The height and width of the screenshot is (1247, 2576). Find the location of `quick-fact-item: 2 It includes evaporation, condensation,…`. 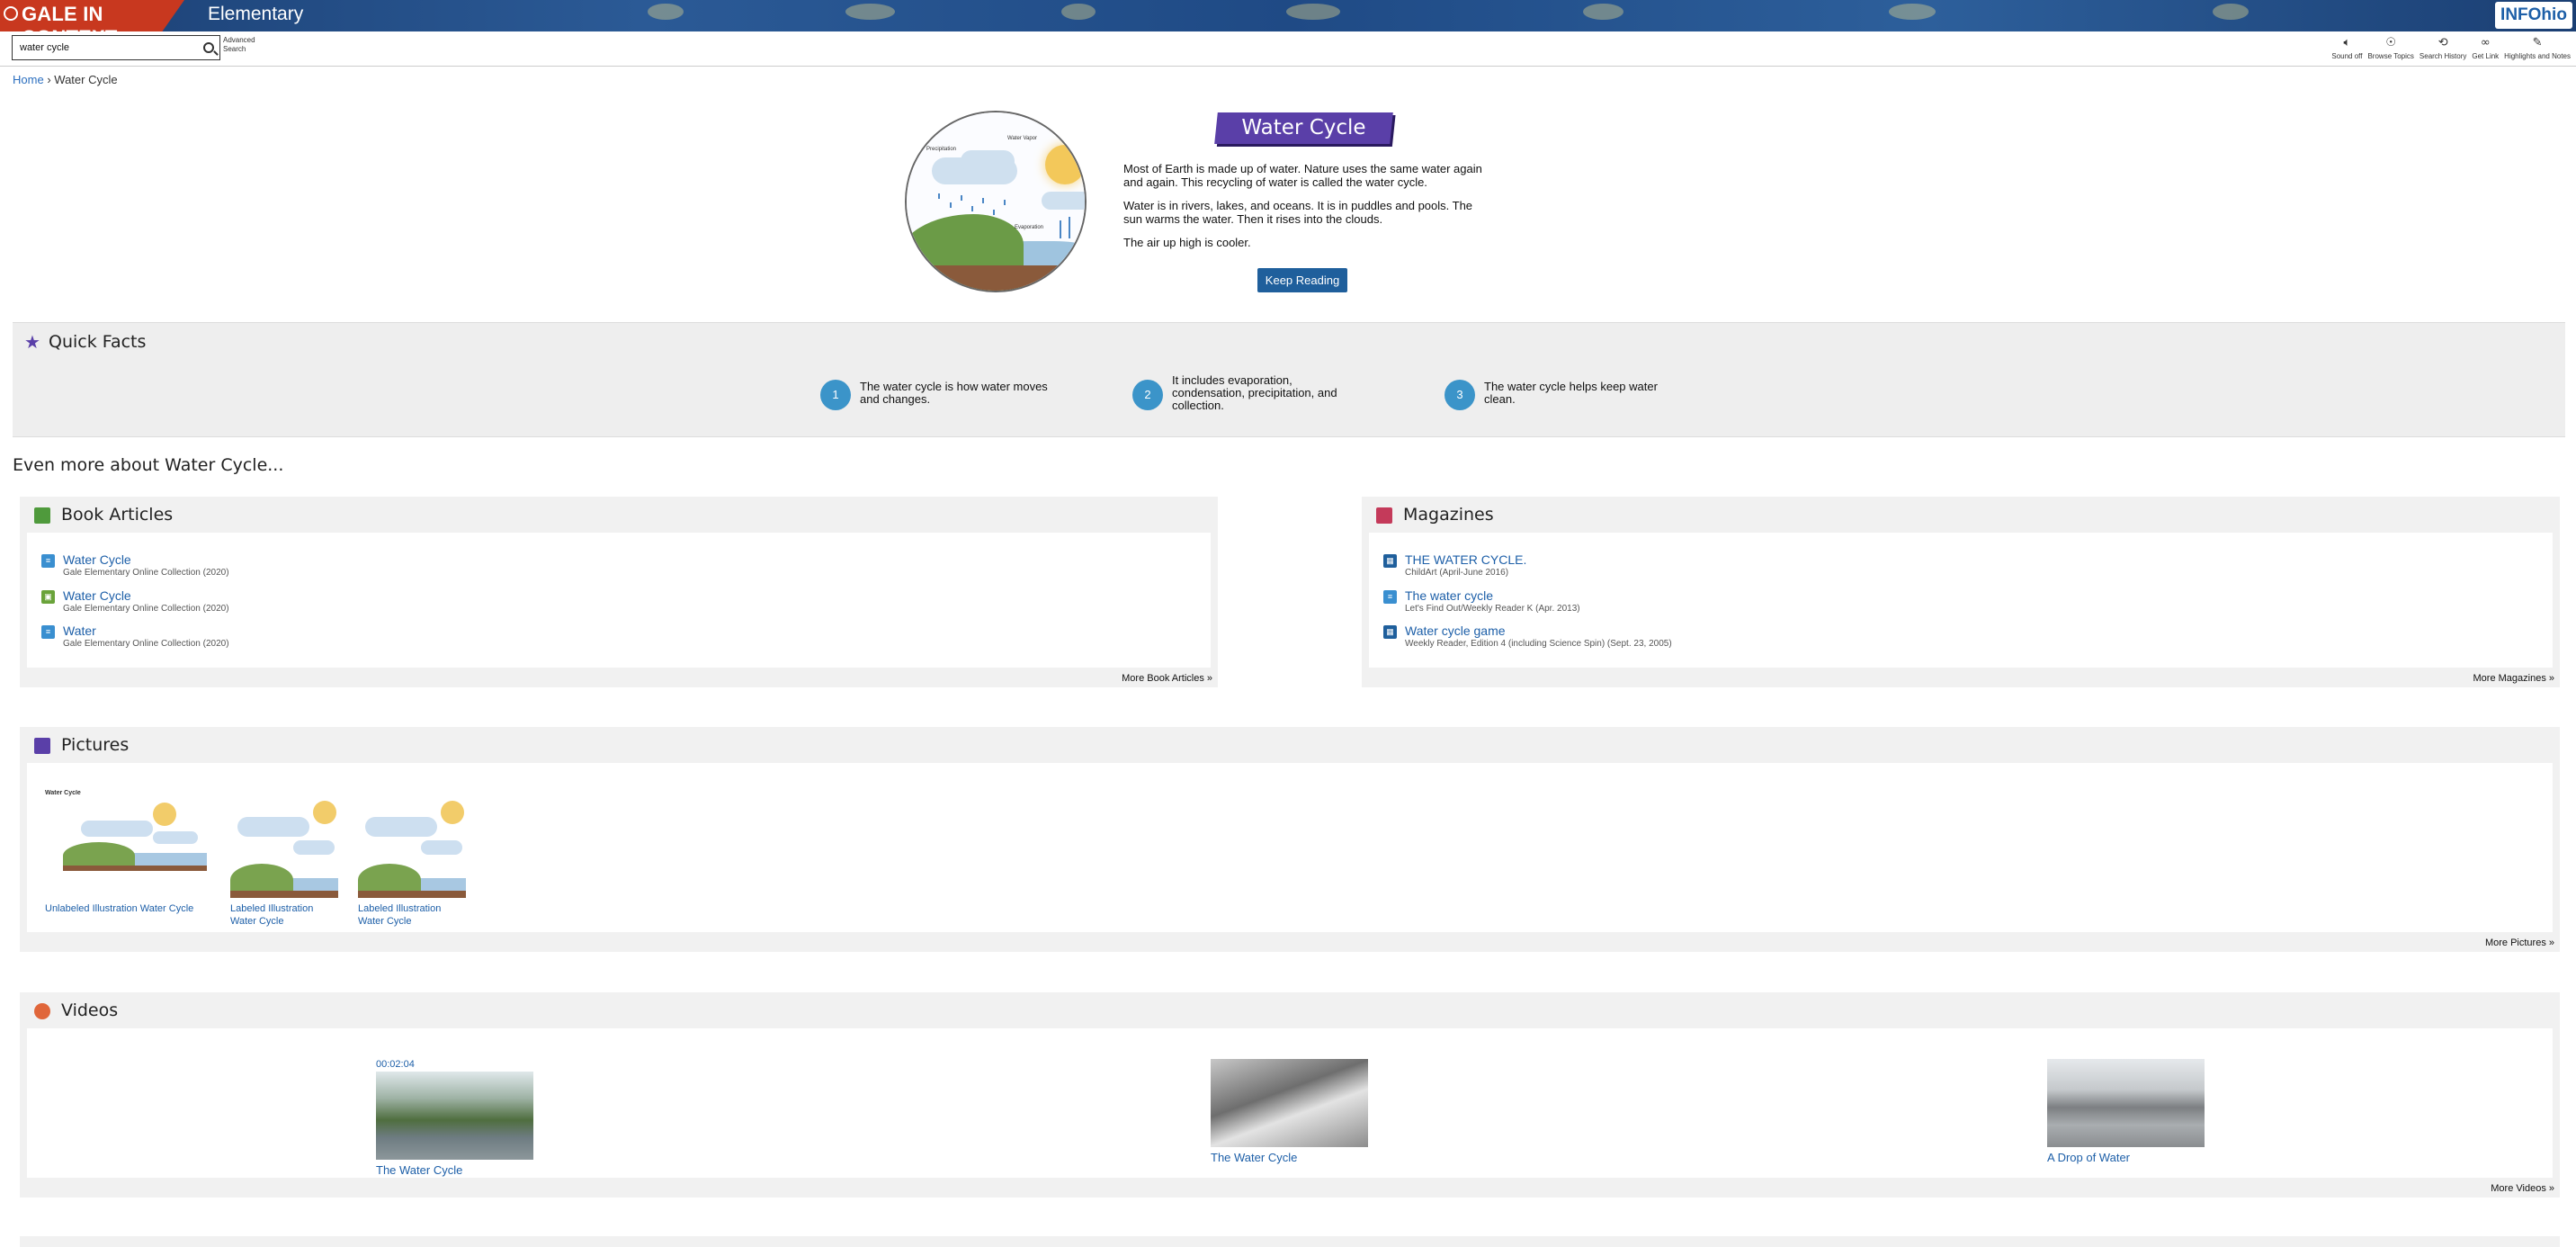

quick-fact-item: 2 It includes evaporation, condensation,… is located at coordinates (1242, 393).